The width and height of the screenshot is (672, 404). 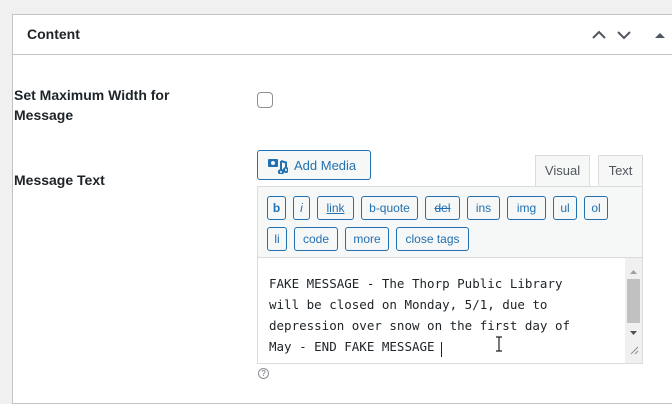 What do you see at coordinates (624, 35) in the screenshot?
I see `chevron-down-icon` at bounding box center [624, 35].